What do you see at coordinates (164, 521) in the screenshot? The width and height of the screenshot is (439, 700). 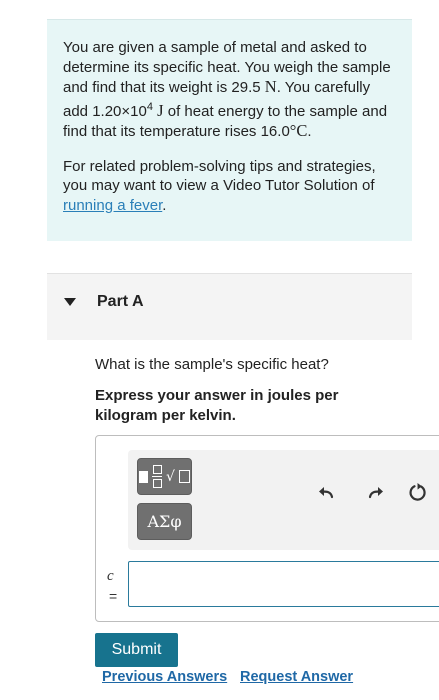 I see `symbols-button: ΑΣφ` at bounding box center [164, 521].